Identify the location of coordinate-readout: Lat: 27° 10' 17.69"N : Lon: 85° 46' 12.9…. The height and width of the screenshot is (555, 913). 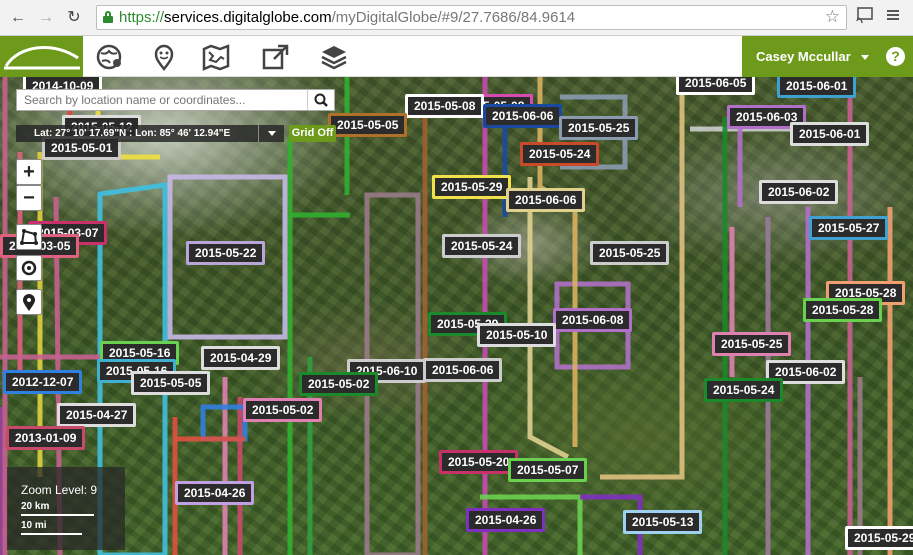
(150, 133).